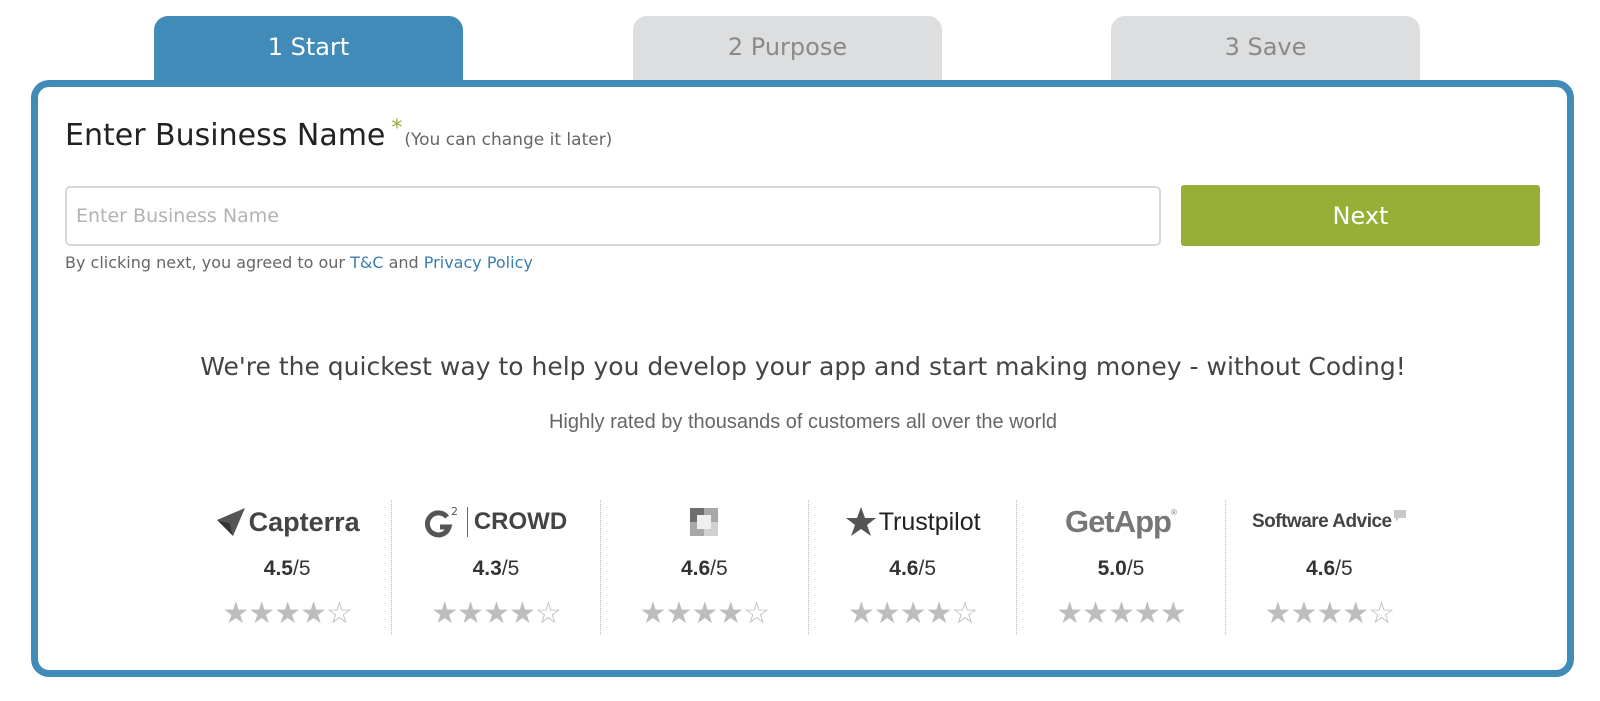 The height and width of the screenshot is (701, 1600). What do you see at coordinates (1321, 521) in the screenshot?
I see `software-advice-brand: Software Advice` at bounding box center [1321, 521].